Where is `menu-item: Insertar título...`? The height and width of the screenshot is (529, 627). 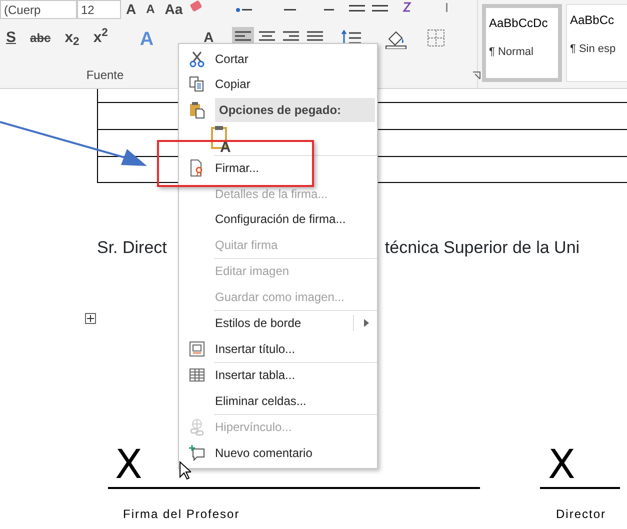
menu-item: Insertar título... is located at coordinates (278, 349).